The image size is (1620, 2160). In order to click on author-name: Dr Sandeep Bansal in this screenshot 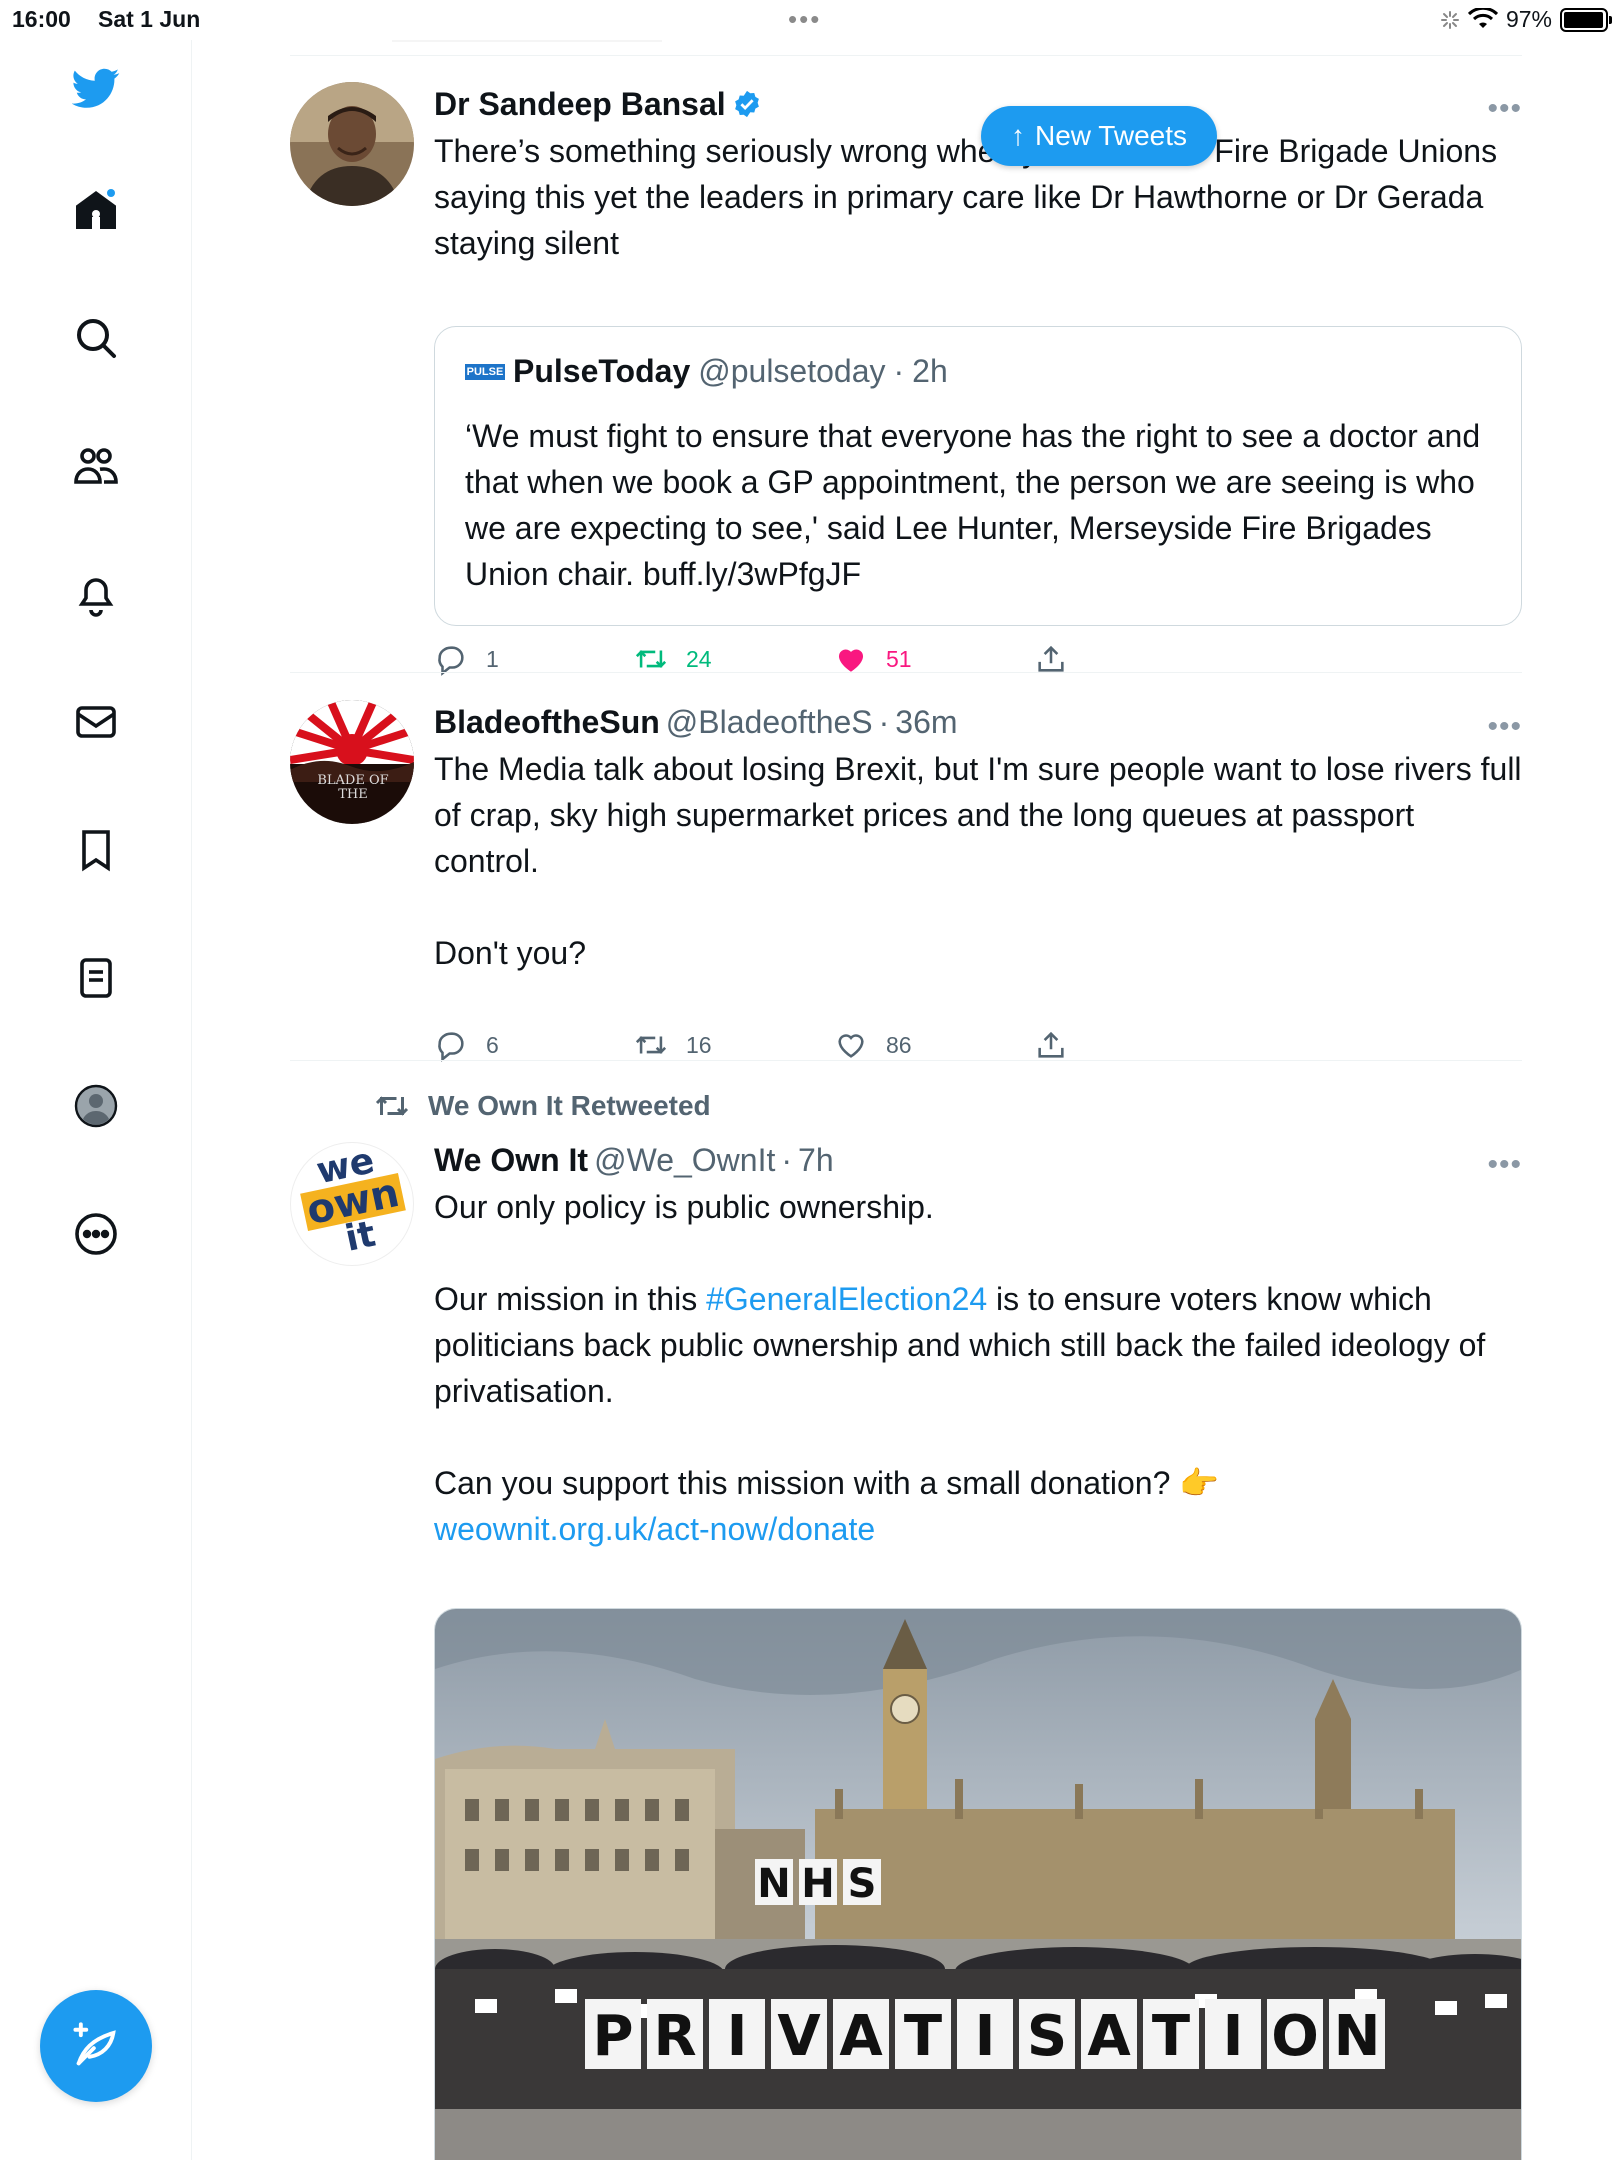, I will do `click(580, 104)`.